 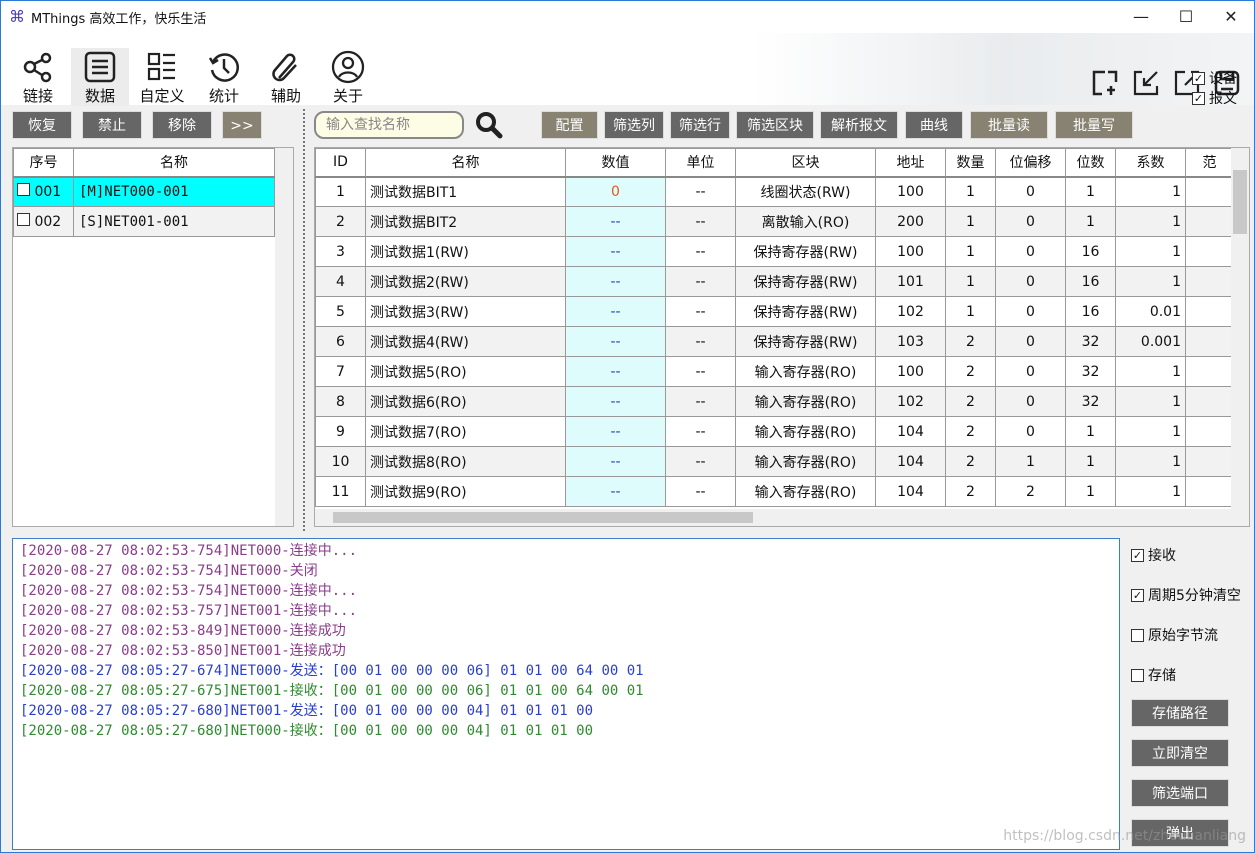 I want to click on message-checkbox: ✓ 报文, so click(x=1214, y=98).